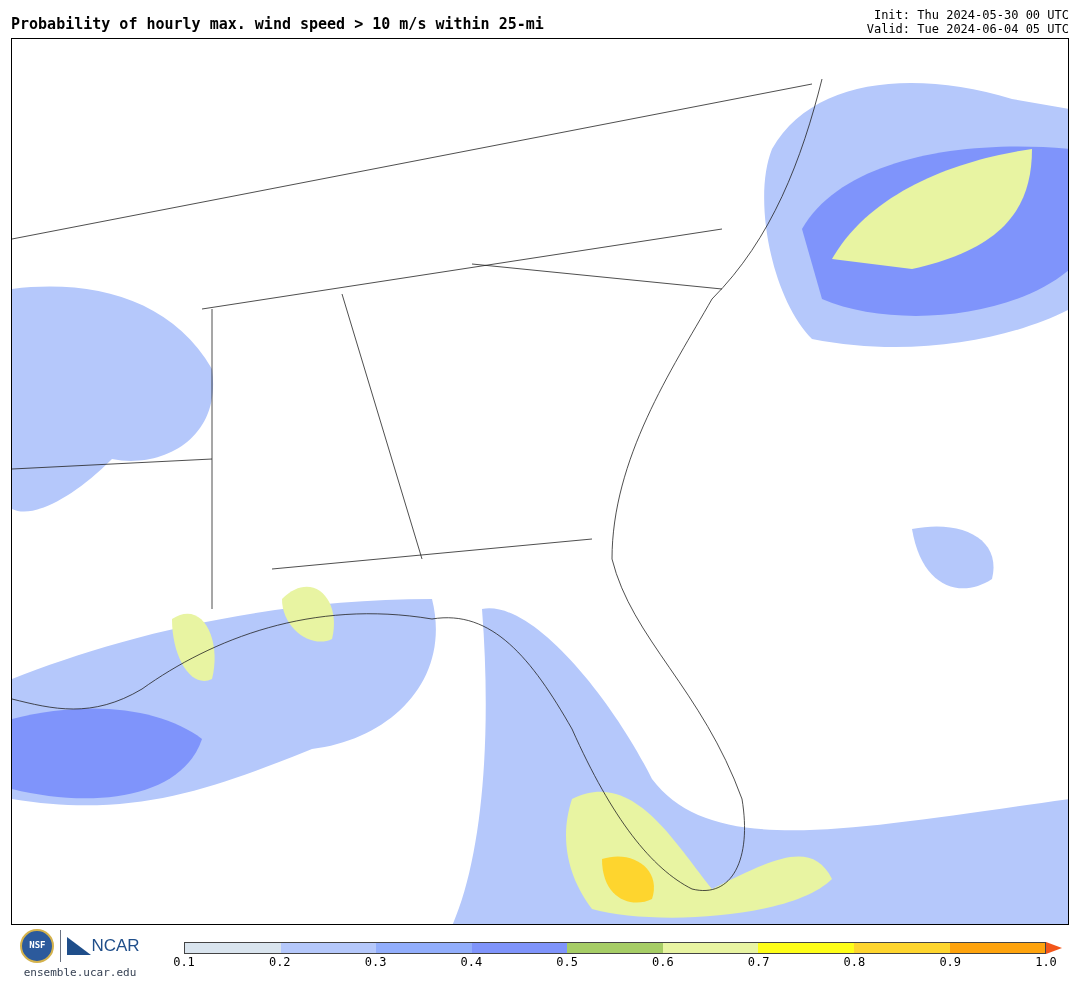 This screenshot has width=1080, height=988. What do you see at coordinates (567, 962) in the screenshot?
I see `tick-label: 0.5` at bounding box center [567, 962].